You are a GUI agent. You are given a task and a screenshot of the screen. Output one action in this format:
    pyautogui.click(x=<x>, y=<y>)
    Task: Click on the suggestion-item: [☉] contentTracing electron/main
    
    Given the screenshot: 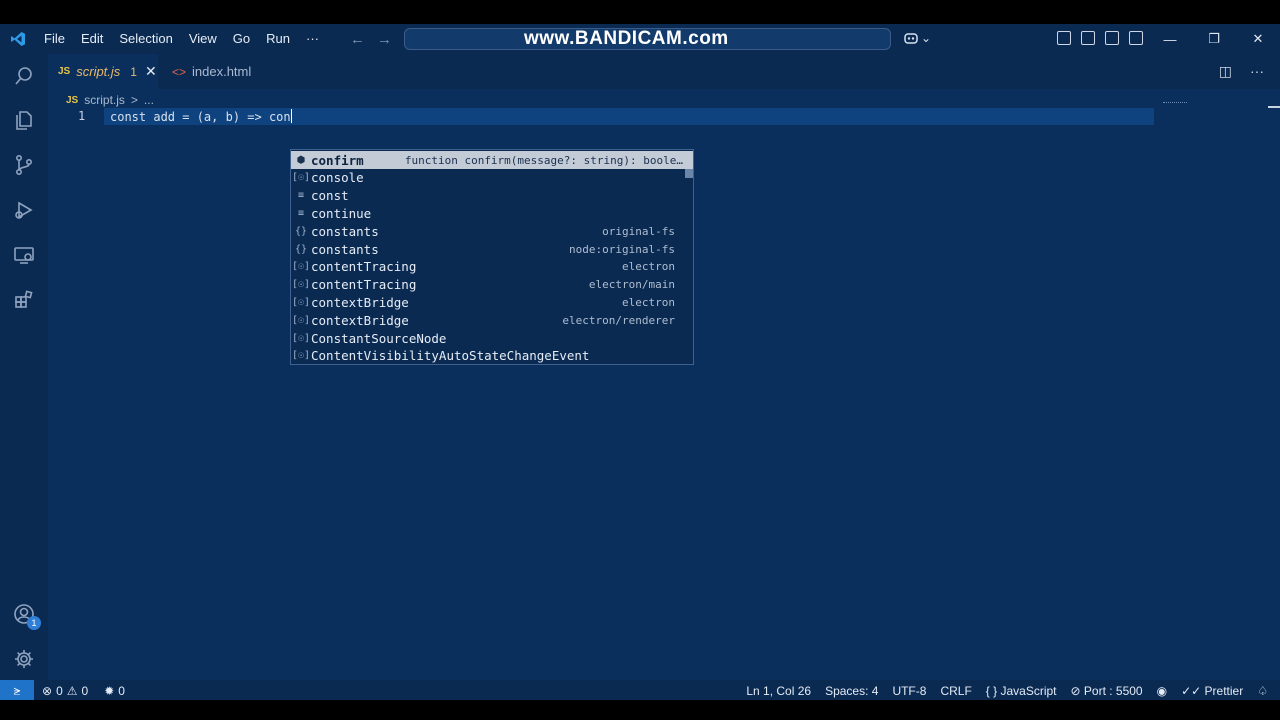 What is the action you would take?
    pyautogui.click(x=488, y=285)
    